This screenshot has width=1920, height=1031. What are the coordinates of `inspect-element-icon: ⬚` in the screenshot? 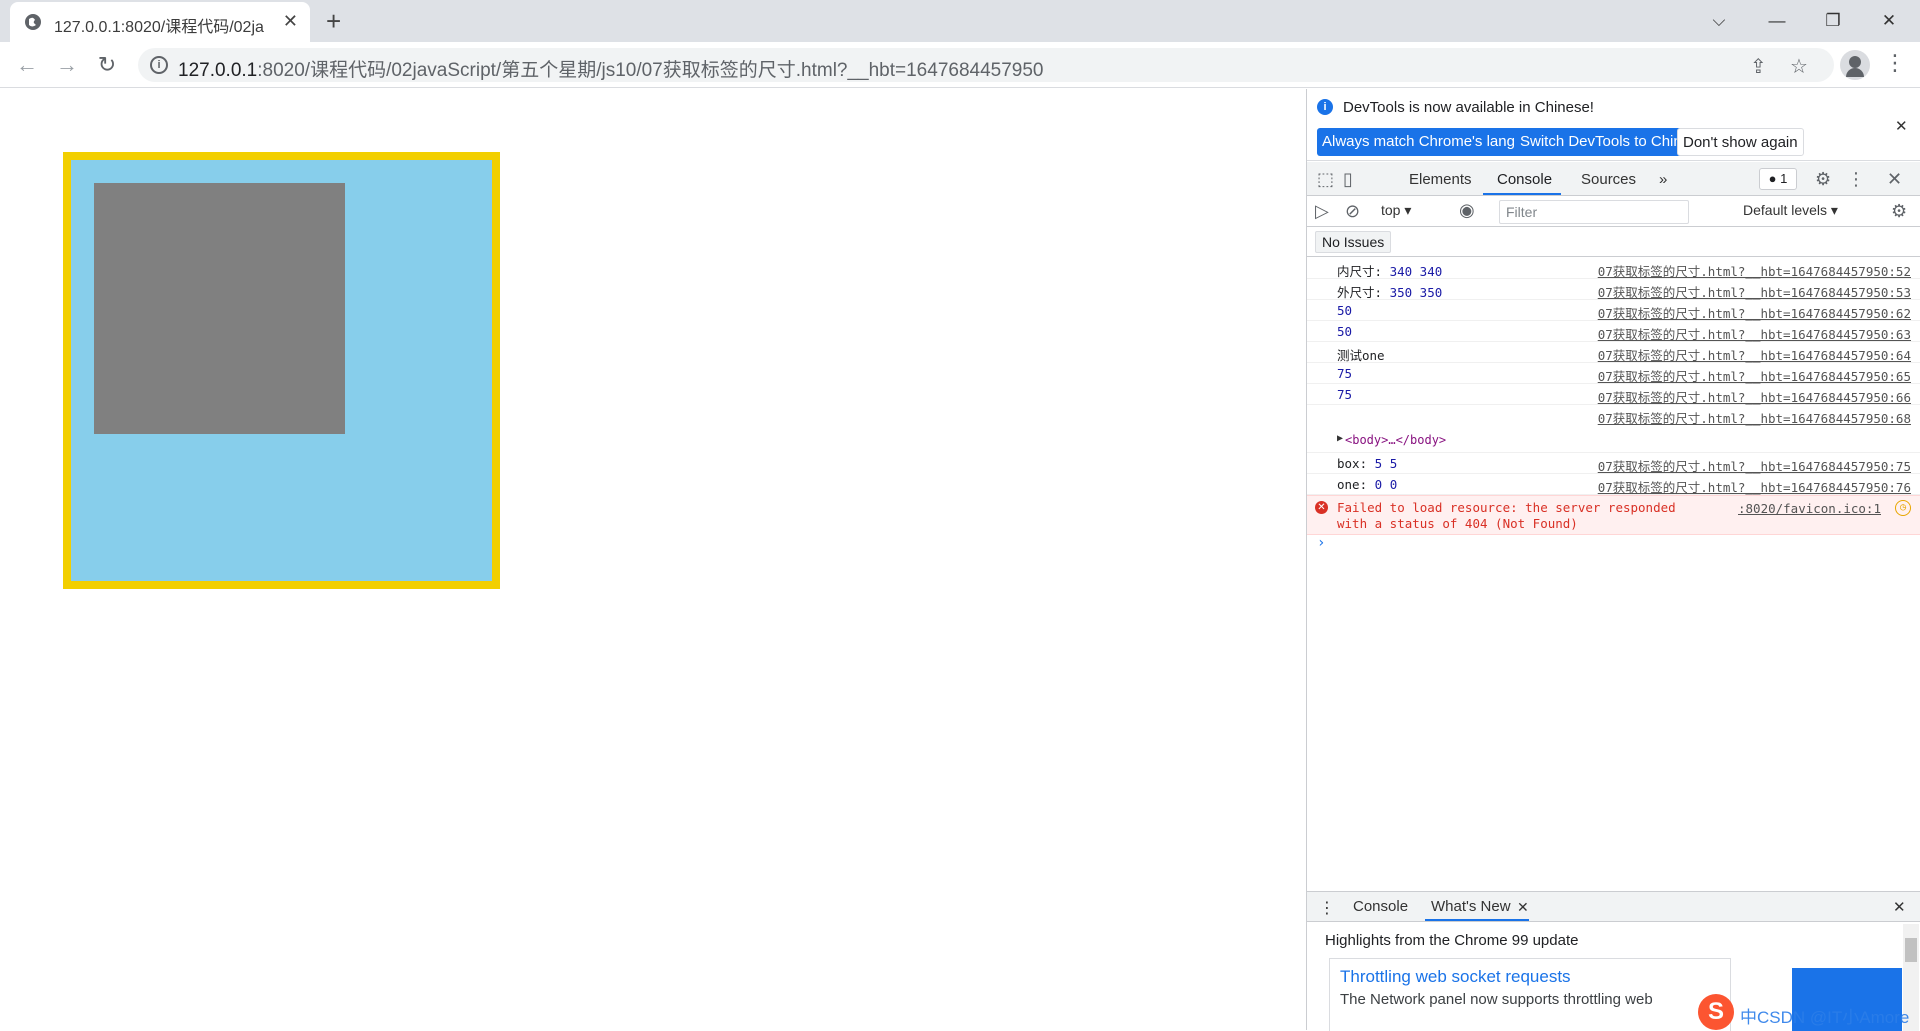 It's located at (1325, 179).